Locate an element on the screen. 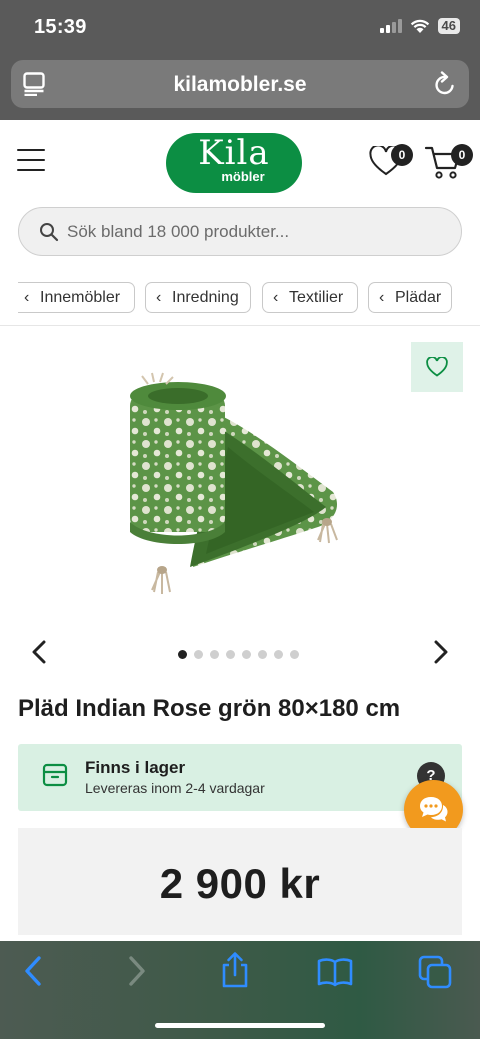 This screenshot has width=480, height=1039. image-pagination-dots is located at coordinates (238, 654).